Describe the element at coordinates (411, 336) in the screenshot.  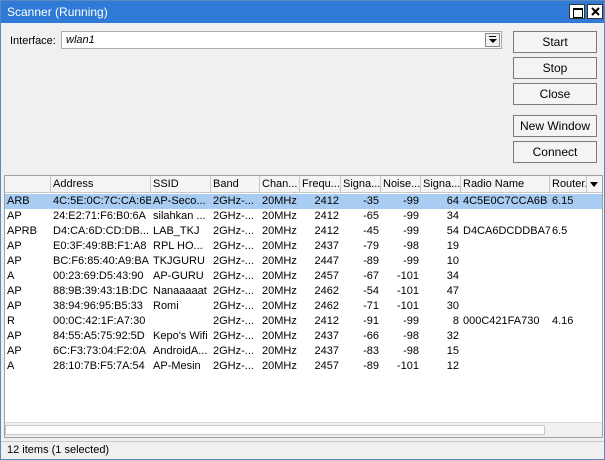
I see `table-cell: -98` at that location.